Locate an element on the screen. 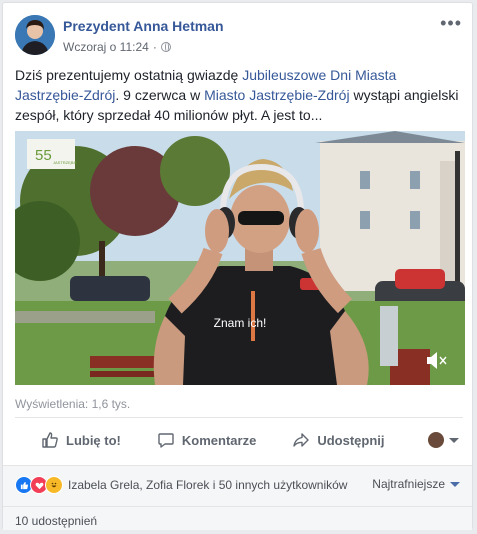 This screenshot has height=534, width=477. post-author: Prezydent Anna Hetman is located at coordinates (143, 26).